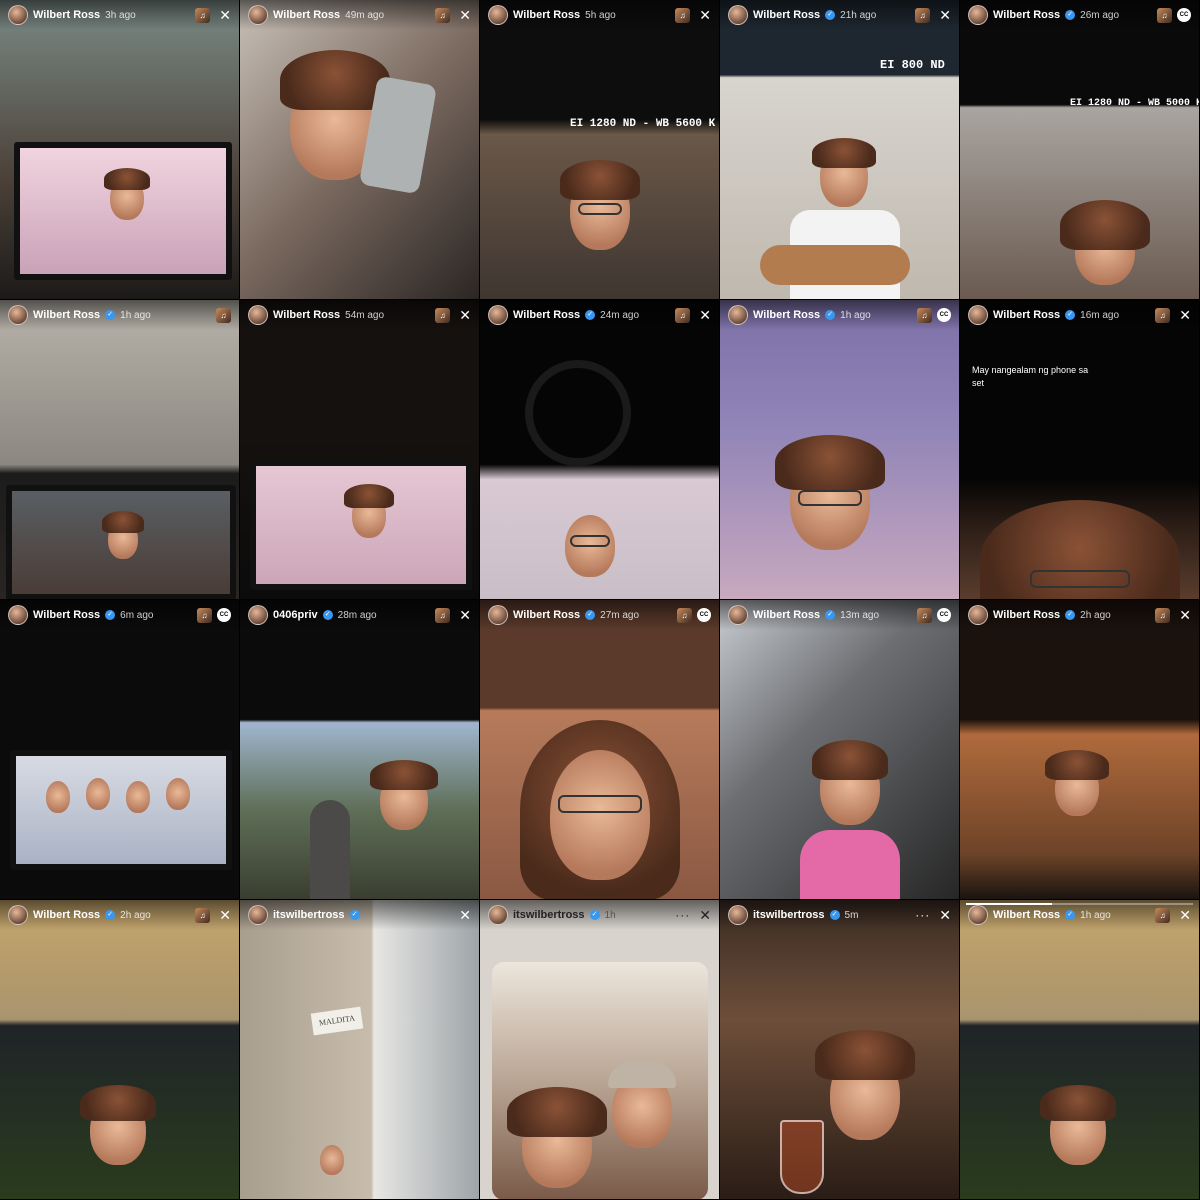 Image resolution: width=1200 pixels, height=1200 pixels. I want to click on story-tile: Wilbert Ross 49m ago ♫ ✕, so click(360, 150).